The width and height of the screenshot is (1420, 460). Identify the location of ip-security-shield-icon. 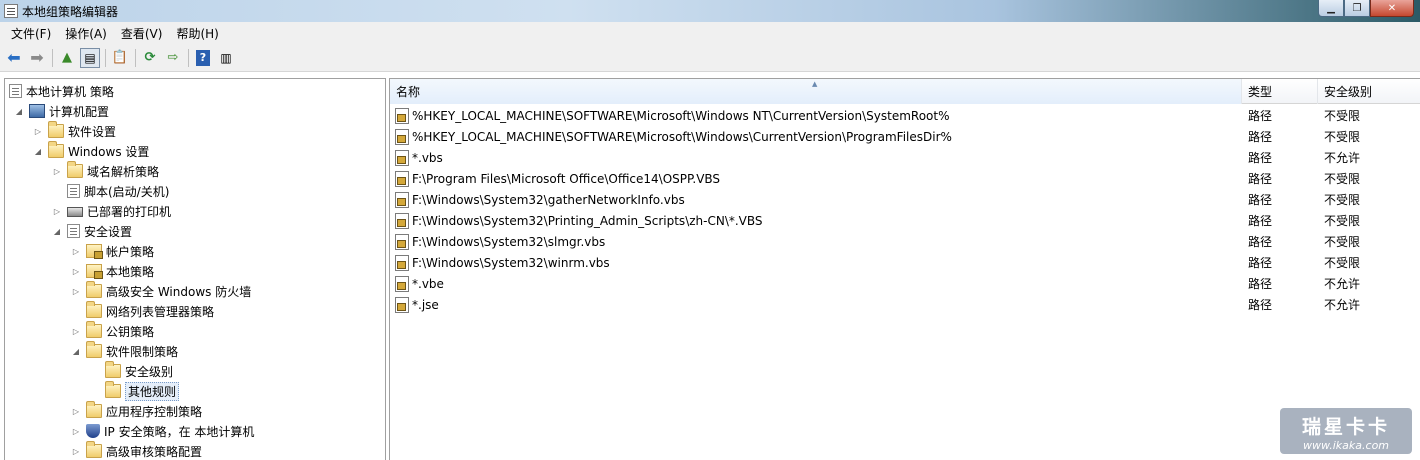
(93, 431).